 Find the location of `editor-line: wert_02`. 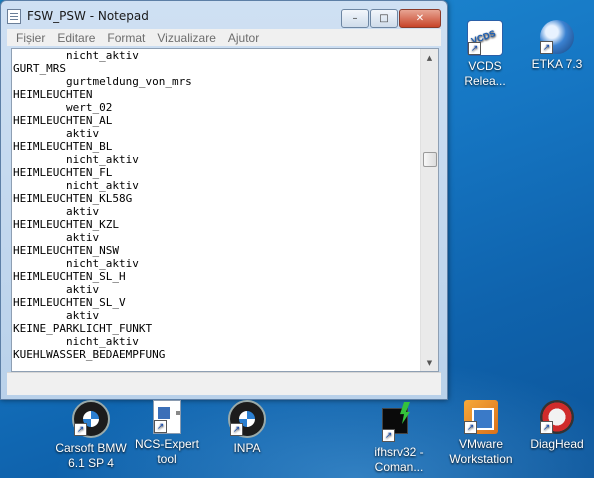

editor-line: wert_02 is located at coordinates (63, 107).